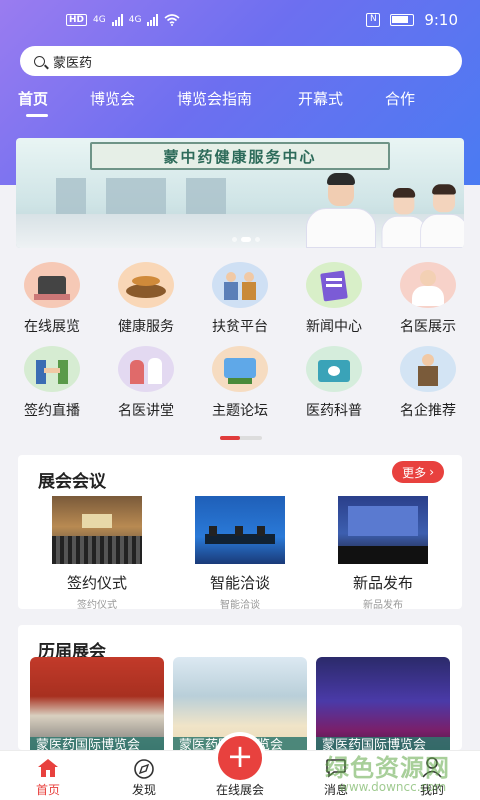 This screenshot has width=480, height=800. What do you see at coordinates (241, 438) in the screenshot?
I see `grid-page-indicator` at bounding box center [241, 438].